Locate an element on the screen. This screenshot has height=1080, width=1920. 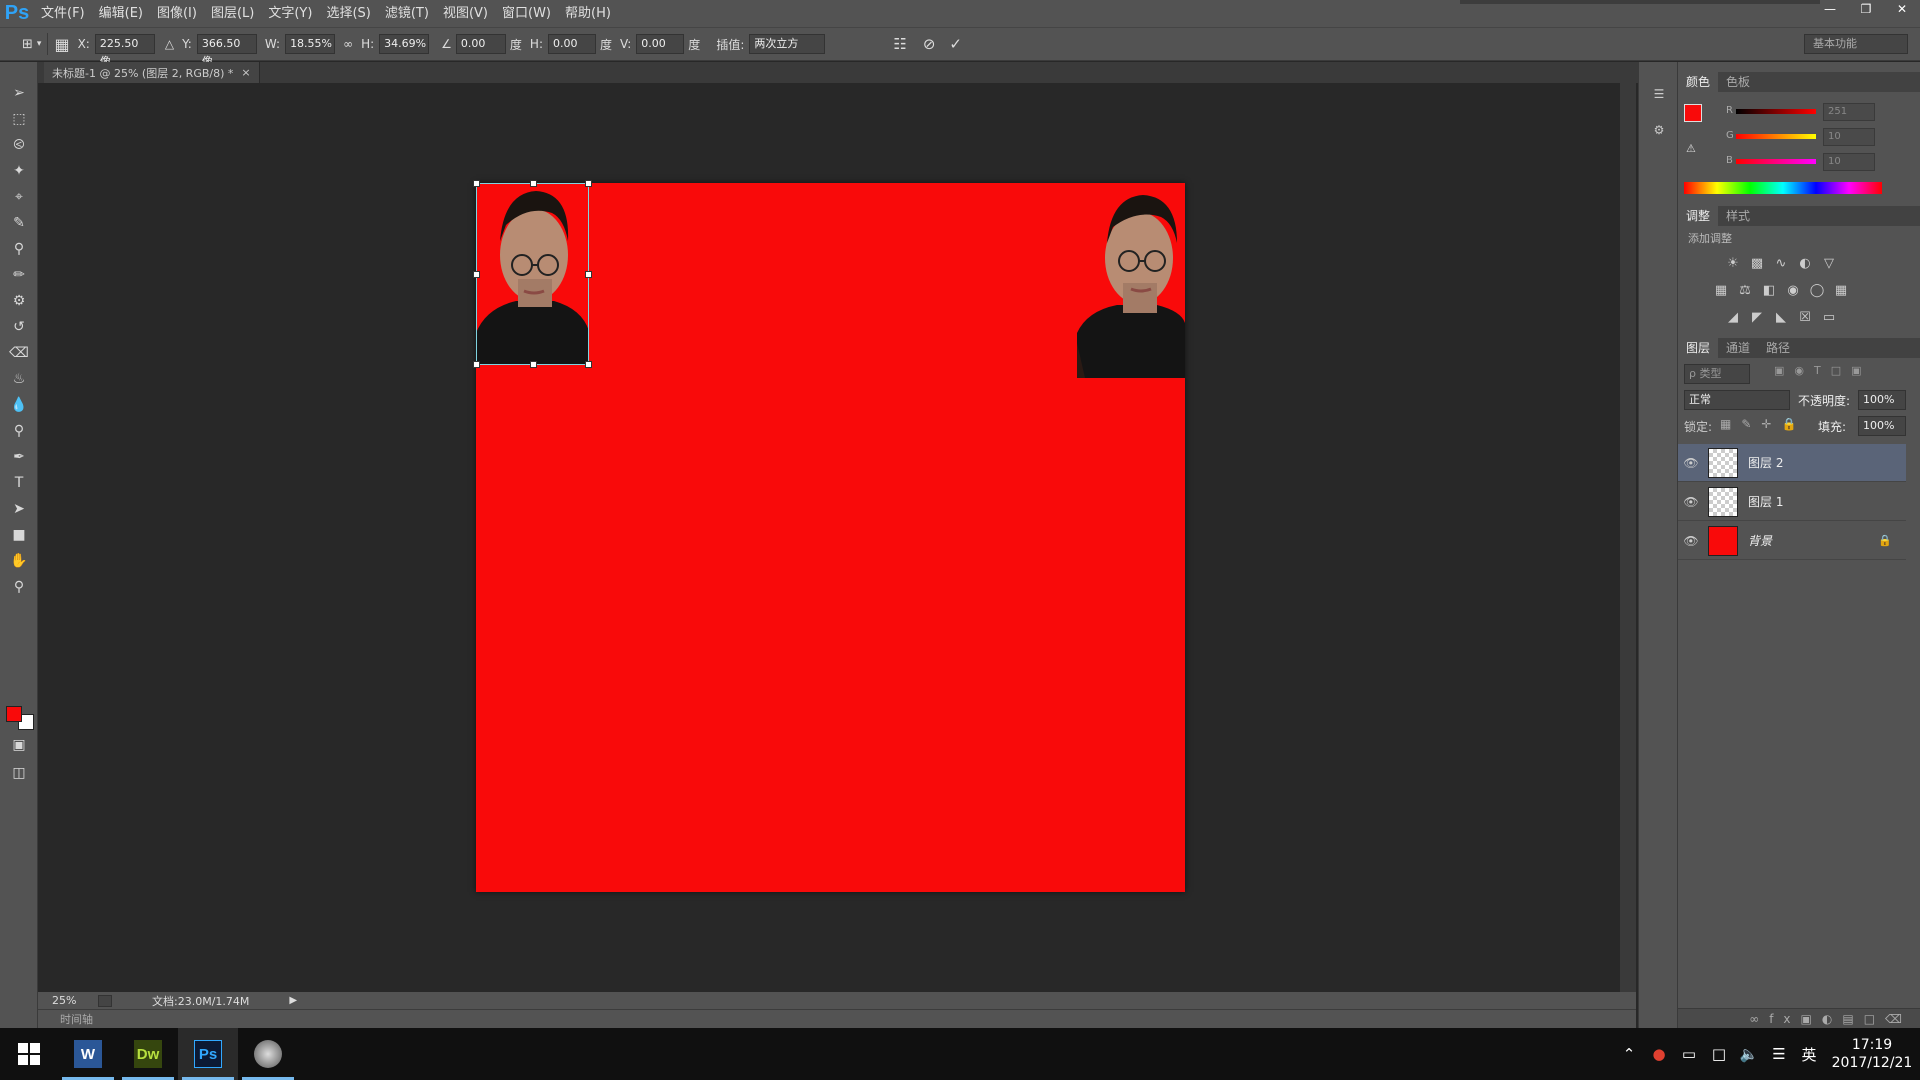
pen-tool-icon: ✒ is located at coordinates (19, 457).